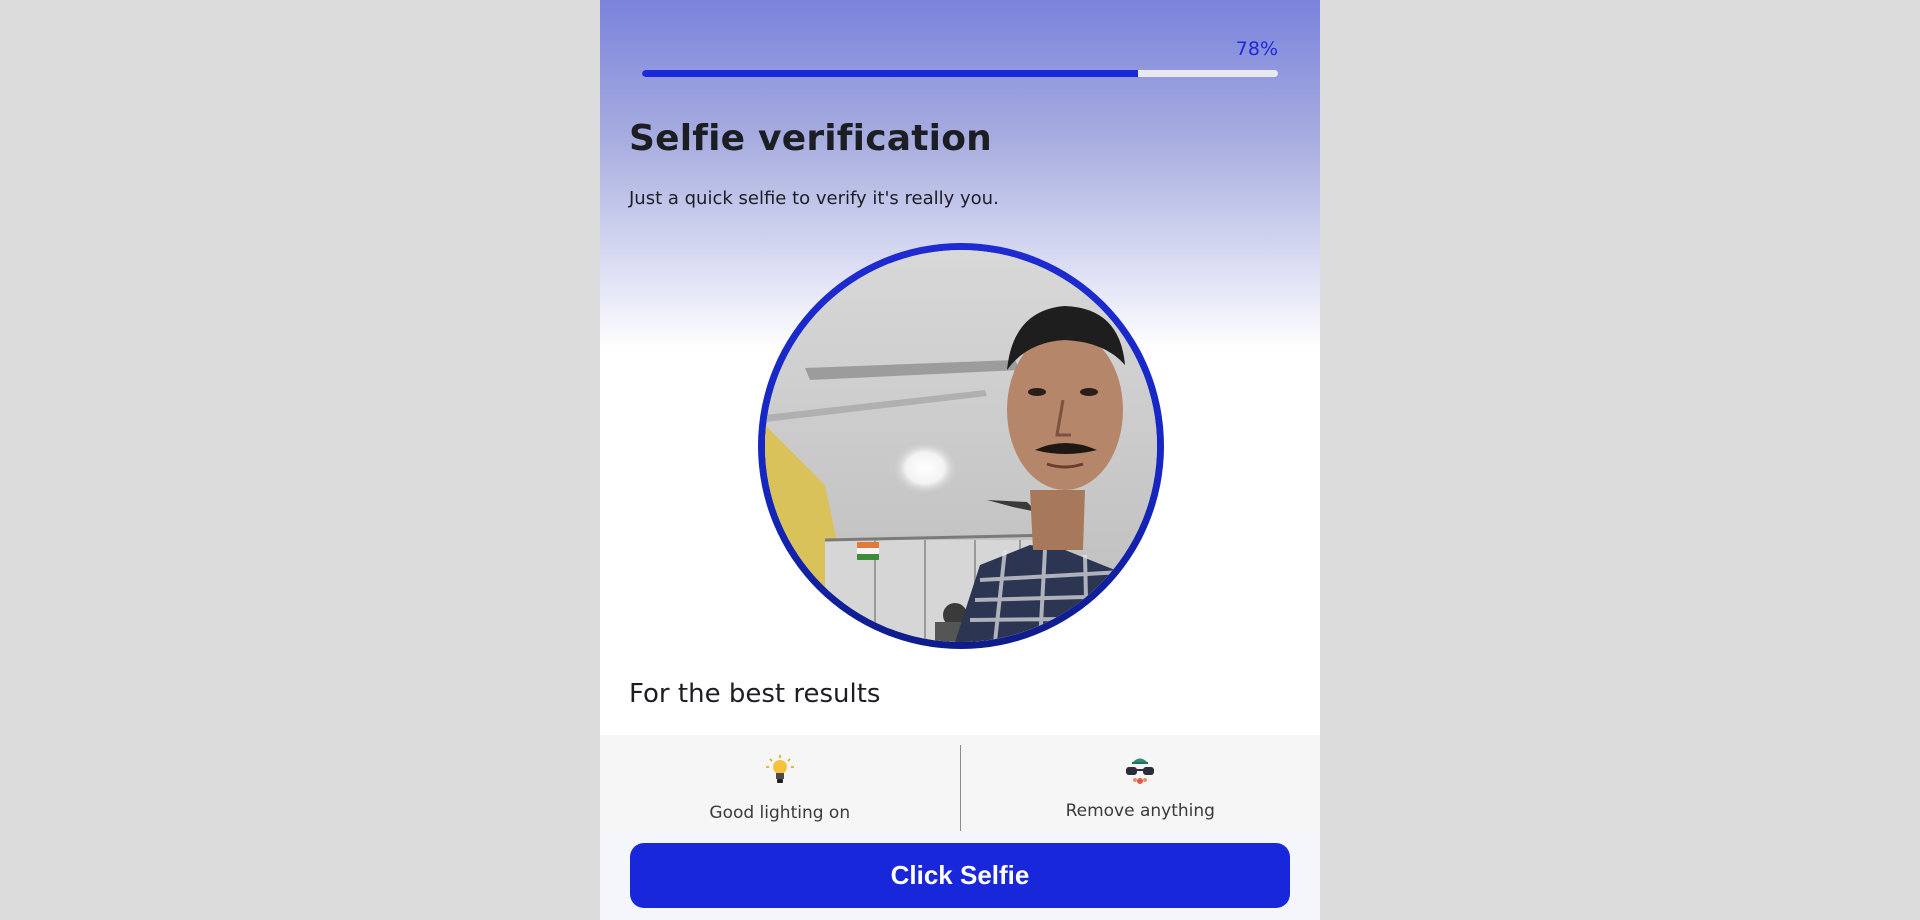 This screenshot has height=920, width=1920. What do you see at coordinates (779, 769) in the screenshot?
I see `lightbulb-icon` at bounding box center [779, 769].